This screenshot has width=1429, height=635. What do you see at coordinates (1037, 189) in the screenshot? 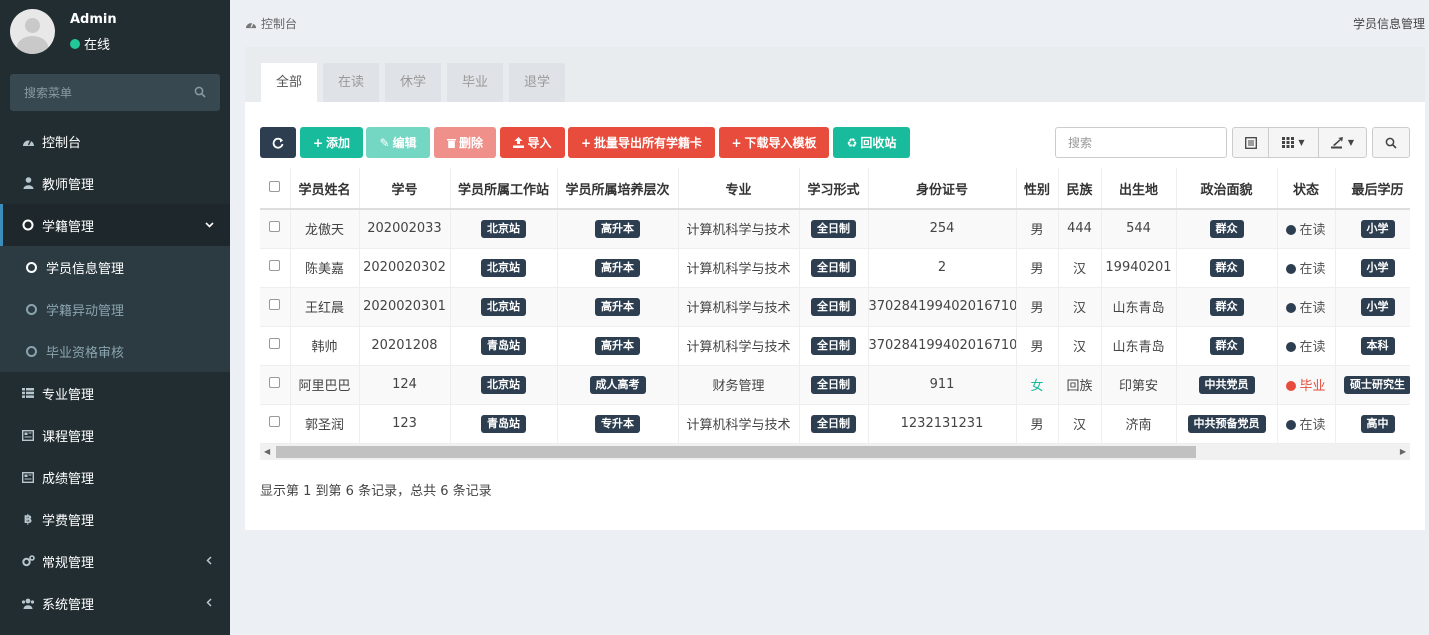
I see `column-header: 性别` at bounding box center [1037, 189].